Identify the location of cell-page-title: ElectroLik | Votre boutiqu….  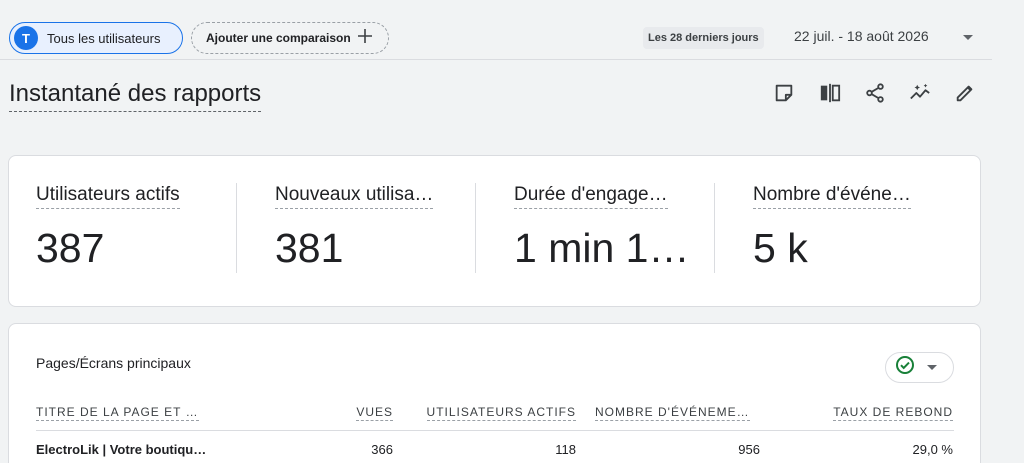
(121, 449).